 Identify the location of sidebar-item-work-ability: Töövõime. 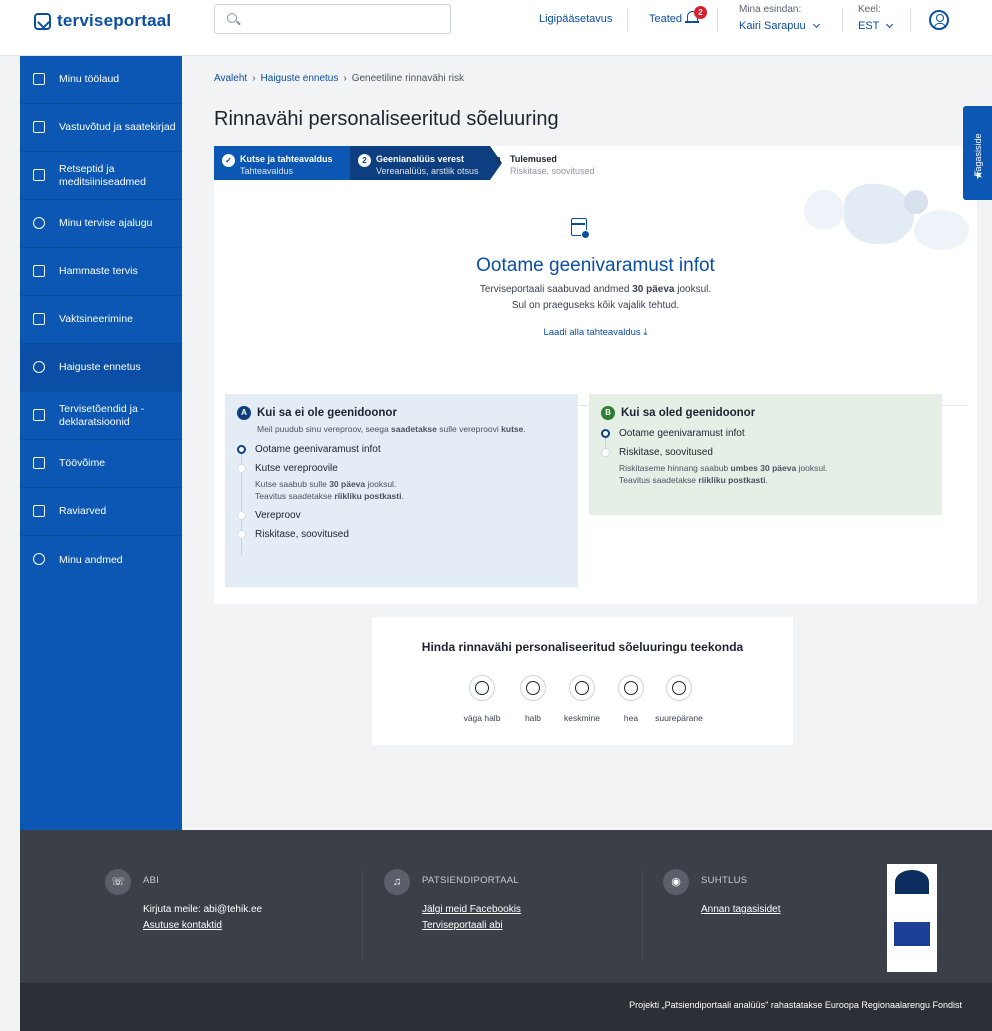
(101, 464).